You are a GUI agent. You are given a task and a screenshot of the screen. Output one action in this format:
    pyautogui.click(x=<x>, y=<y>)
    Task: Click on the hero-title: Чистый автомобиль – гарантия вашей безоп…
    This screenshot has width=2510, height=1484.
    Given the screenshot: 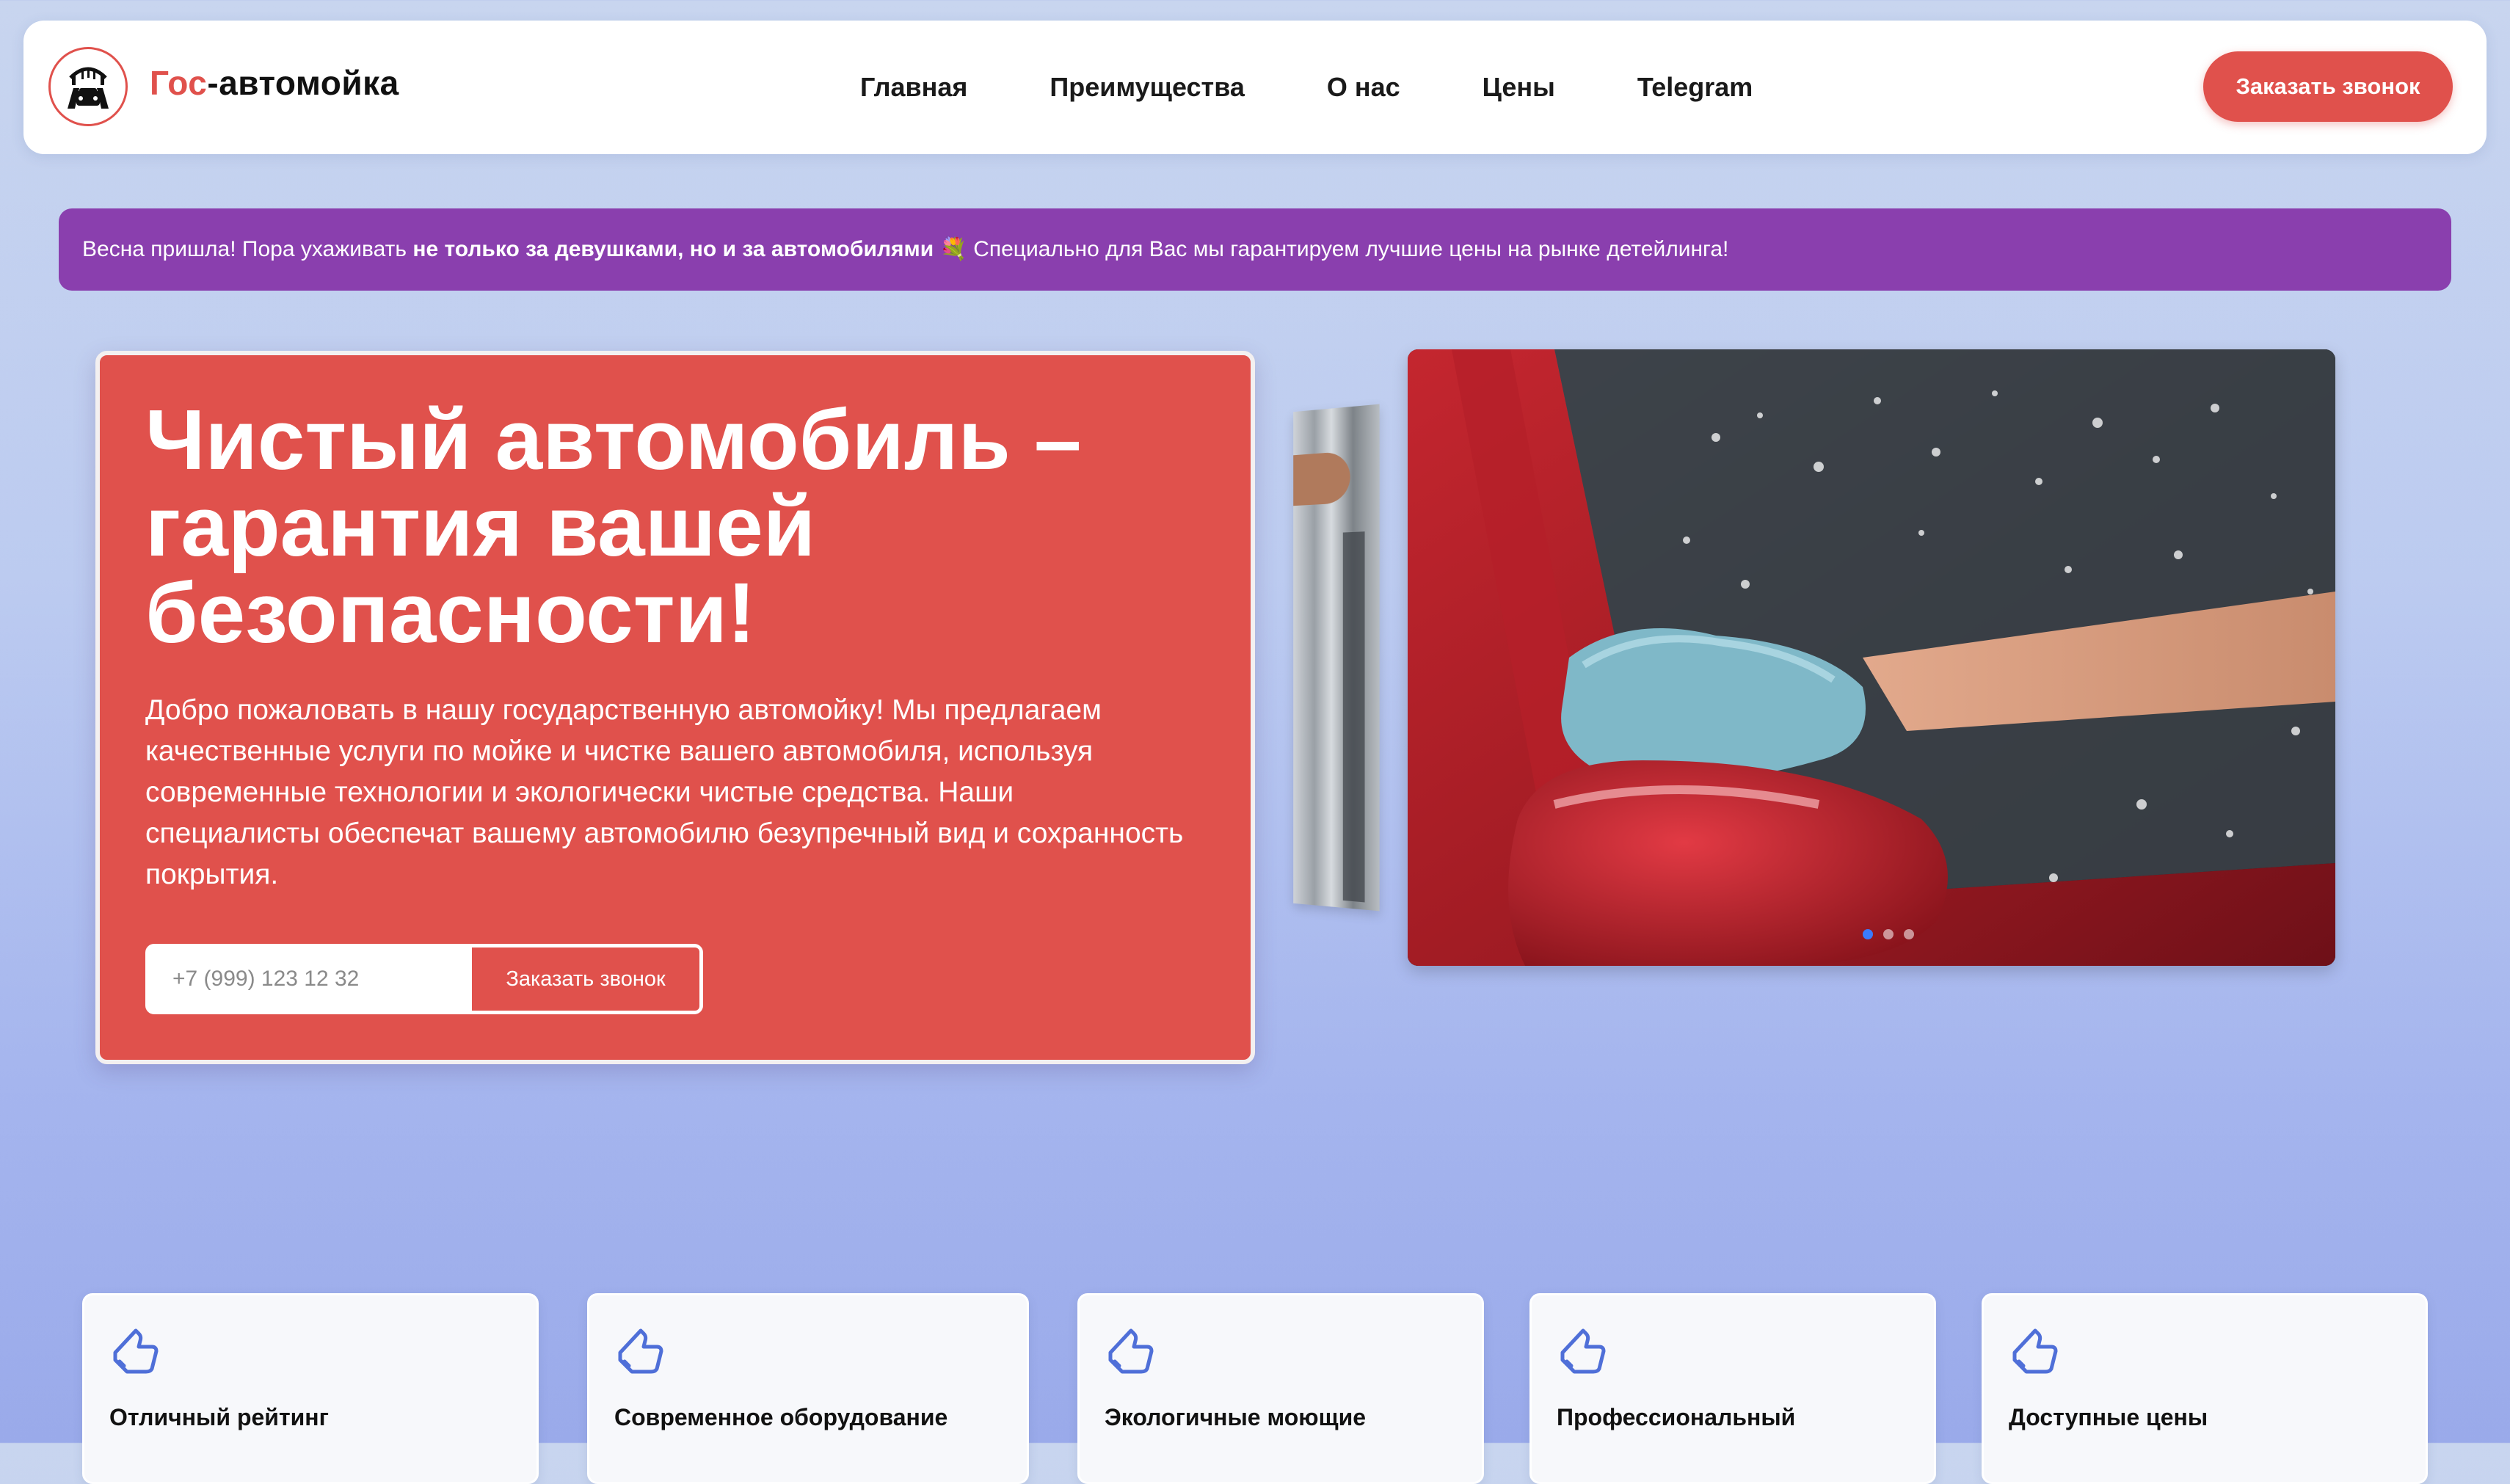 What is the action you would take?
    pyautogui.click(x=613, y=526)
    